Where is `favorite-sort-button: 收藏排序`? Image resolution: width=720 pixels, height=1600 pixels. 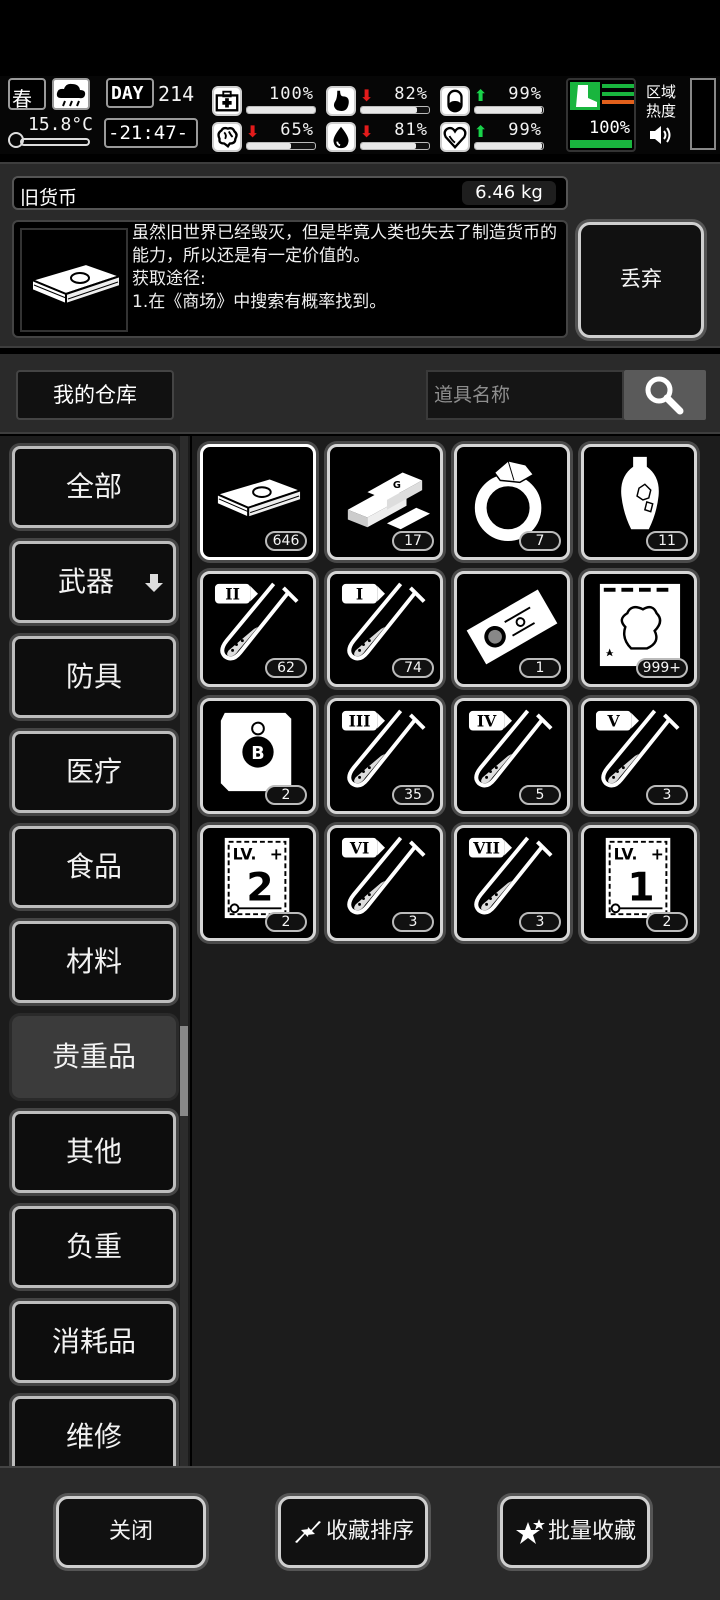
favorite-sort-button: 收藏排序 is located at coordinates (353, 1532).